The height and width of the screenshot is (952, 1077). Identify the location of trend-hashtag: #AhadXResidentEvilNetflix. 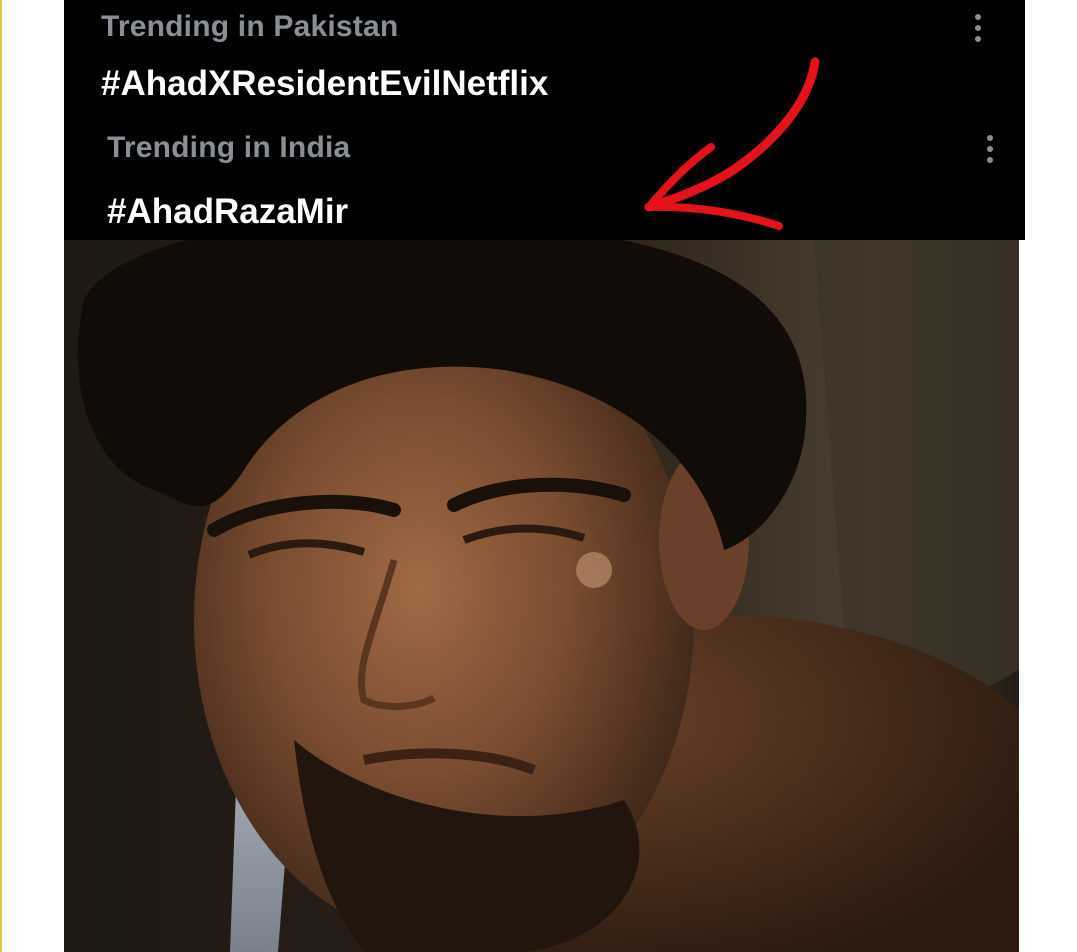
(324, 84).